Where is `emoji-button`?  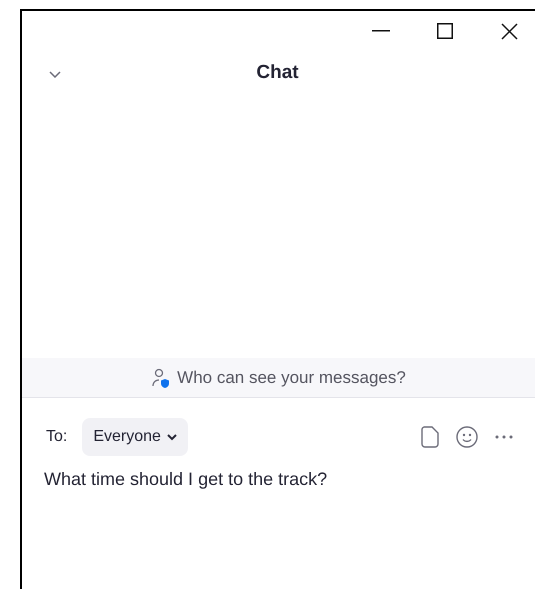 emoji-button is located at coordinates (467, 437).